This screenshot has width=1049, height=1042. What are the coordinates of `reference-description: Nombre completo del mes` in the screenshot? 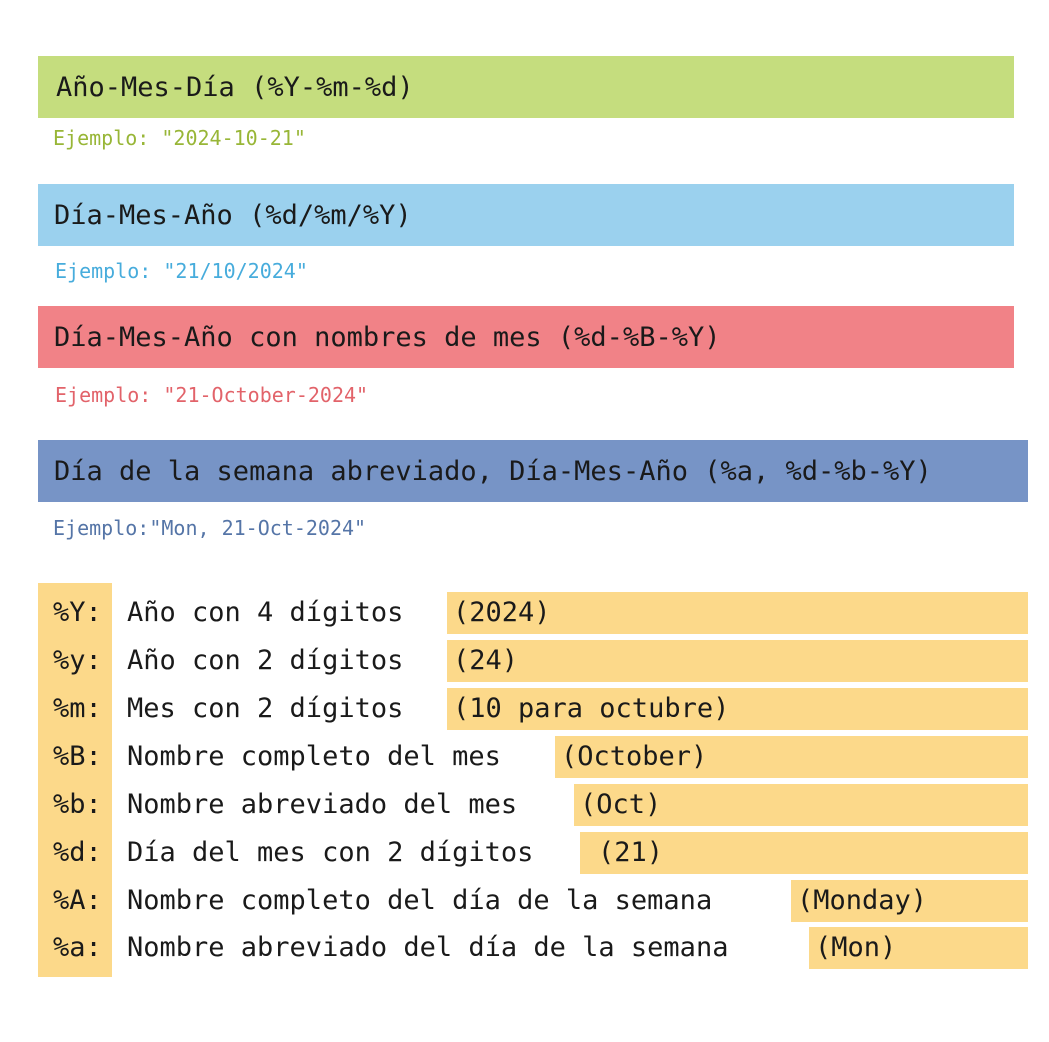 It's located at (314, 756).